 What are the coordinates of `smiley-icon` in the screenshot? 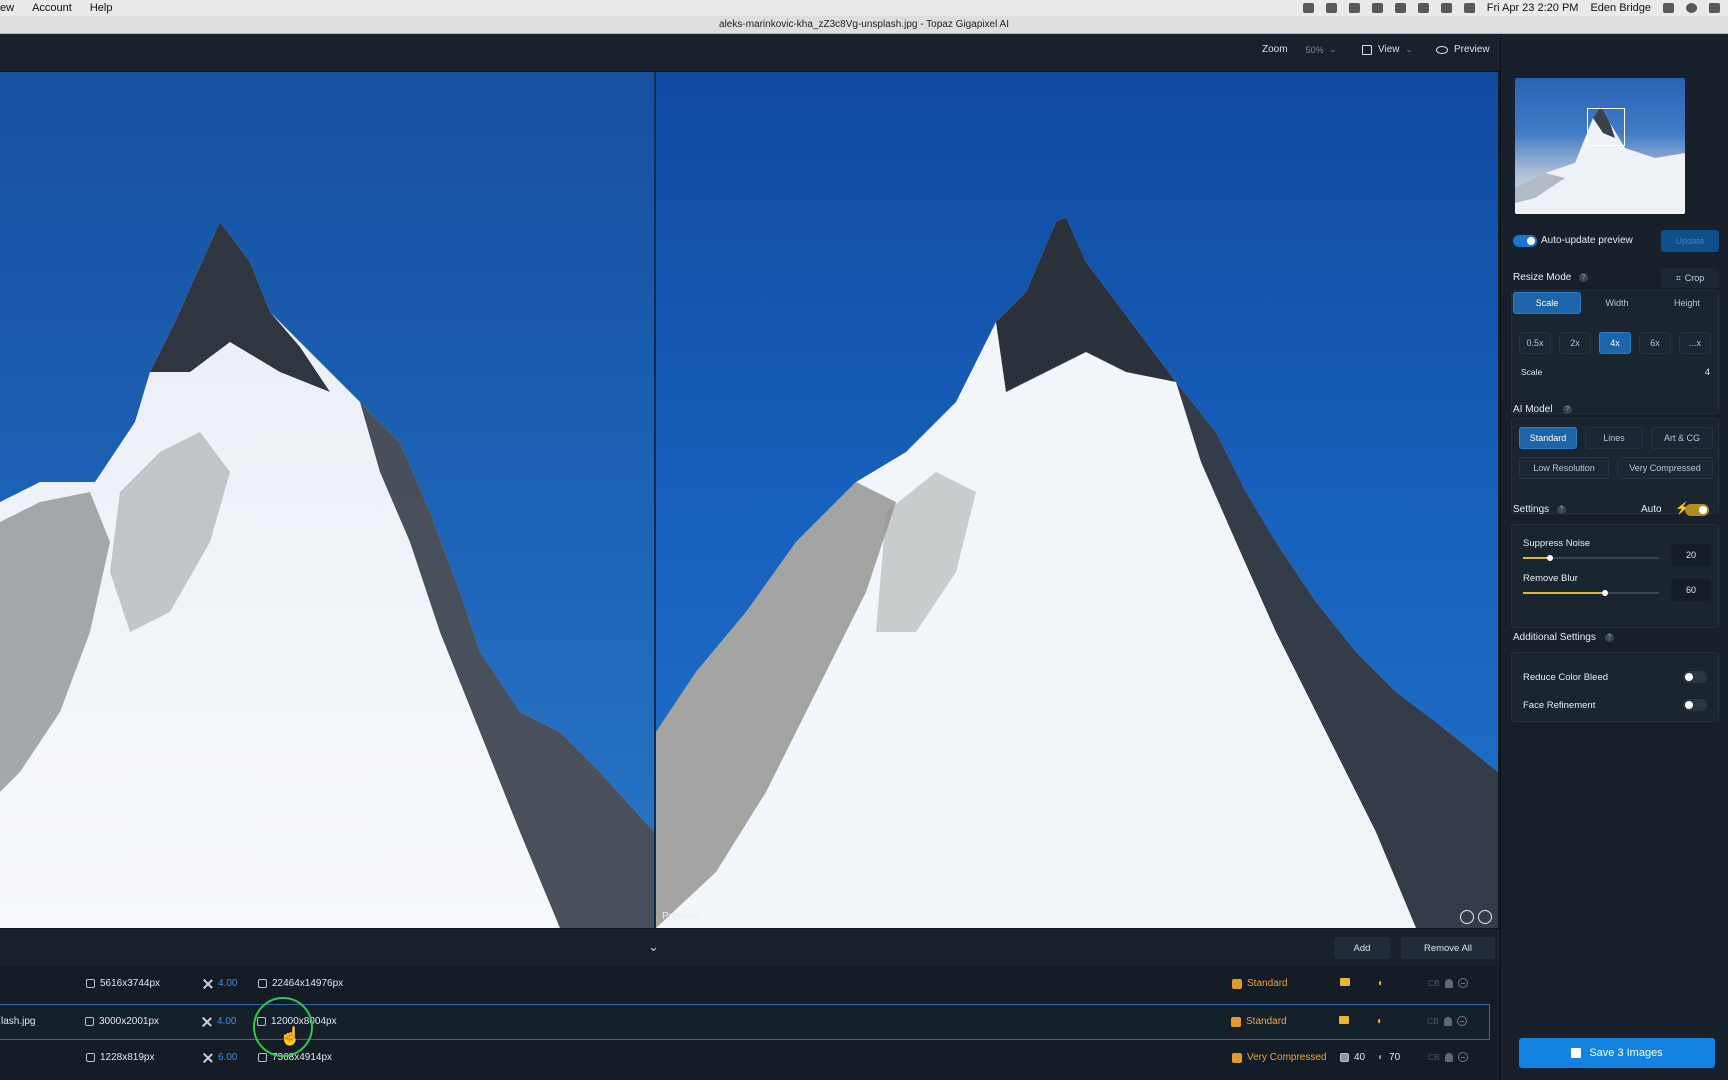 It's located at (1467, 917).